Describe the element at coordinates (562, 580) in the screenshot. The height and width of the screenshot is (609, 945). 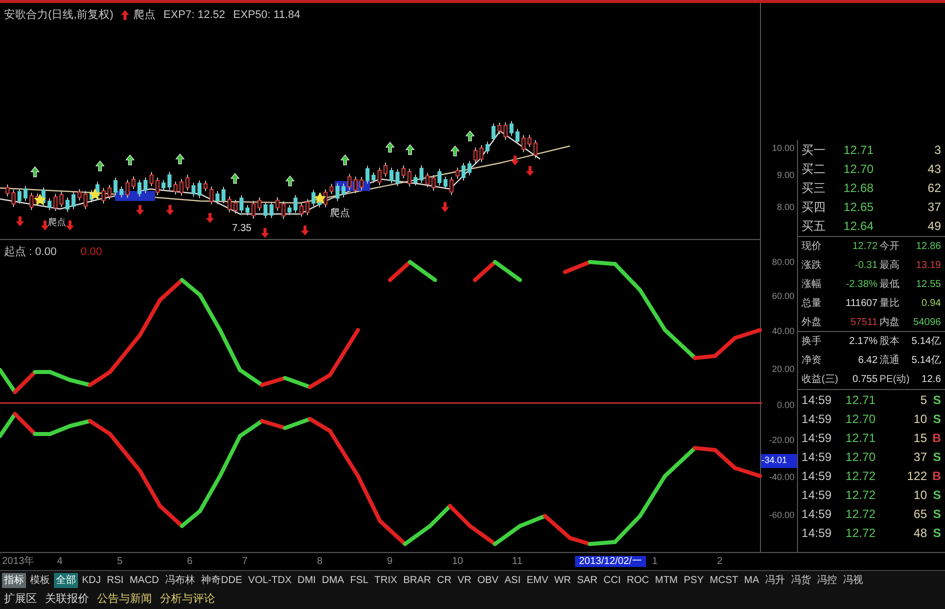
I see `indicator-tab: WR` at that location.